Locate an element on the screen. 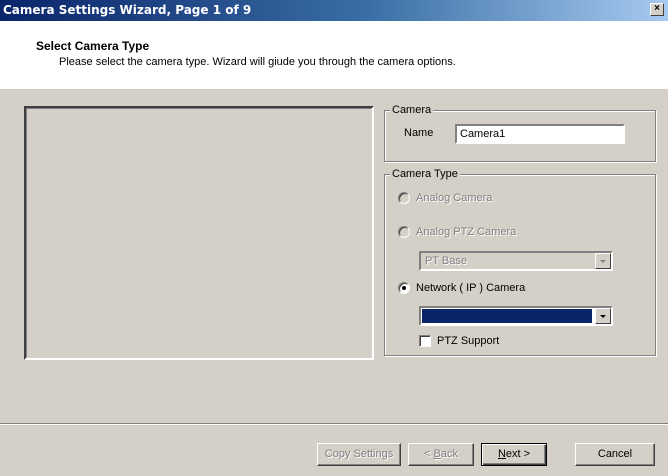  next-button: Next > is located at coordinates (514, 454).